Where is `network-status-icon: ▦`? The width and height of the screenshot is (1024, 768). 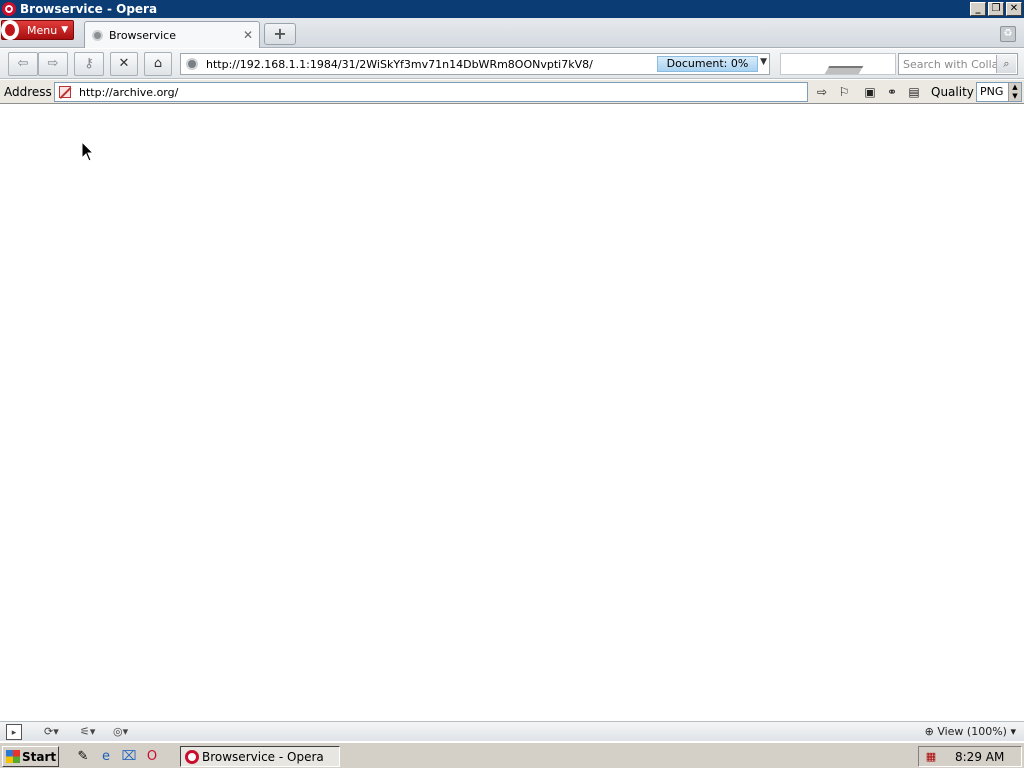 network-status-icon: ▦ is located at coordinates (931, 757).